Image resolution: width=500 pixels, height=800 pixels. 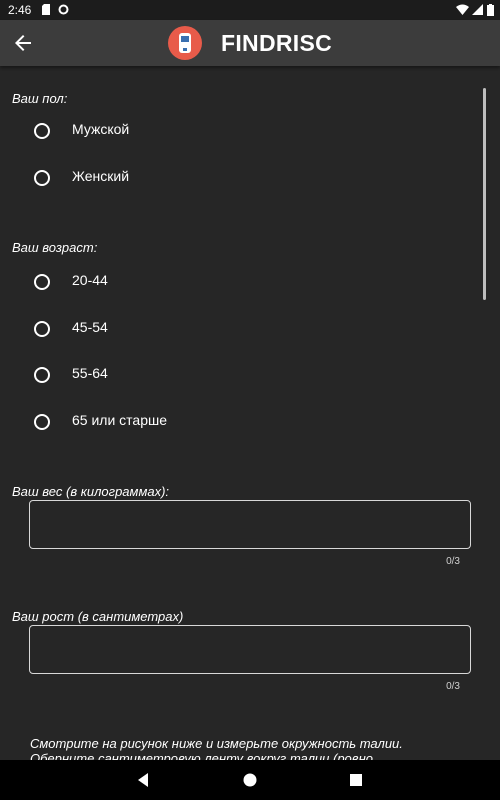 I want to click on gender-label: Ваш пол:, so click(x=40, y=98).